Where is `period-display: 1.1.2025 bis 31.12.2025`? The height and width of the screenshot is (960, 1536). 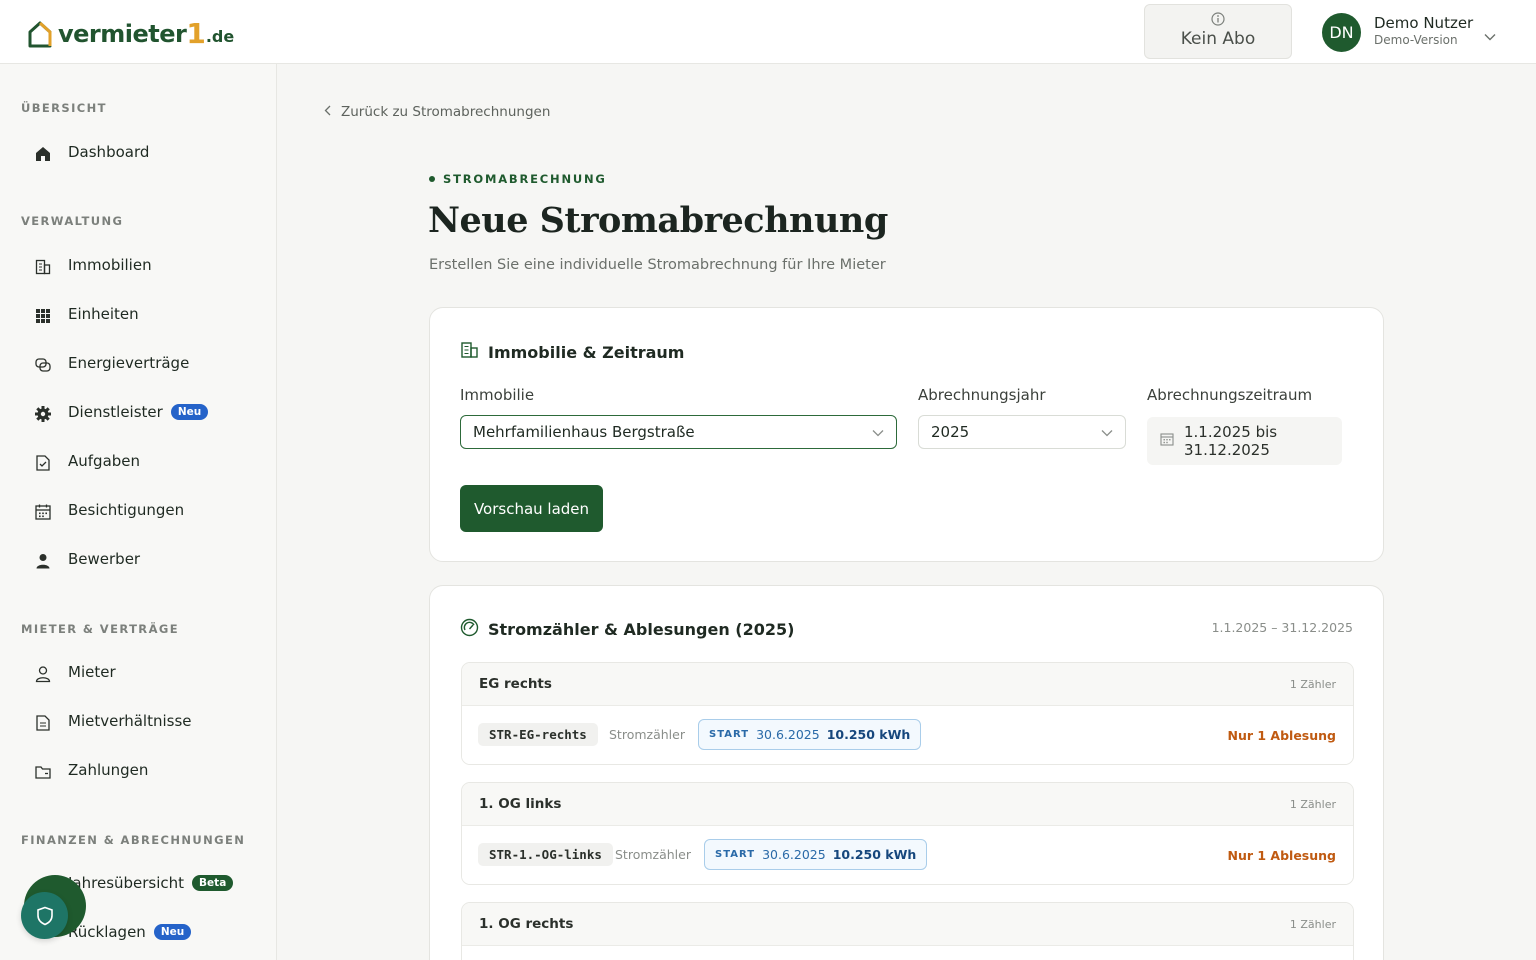
period-display: 1.1.2025 bis 31.12.2025 is located at coordinates (1244, 441).